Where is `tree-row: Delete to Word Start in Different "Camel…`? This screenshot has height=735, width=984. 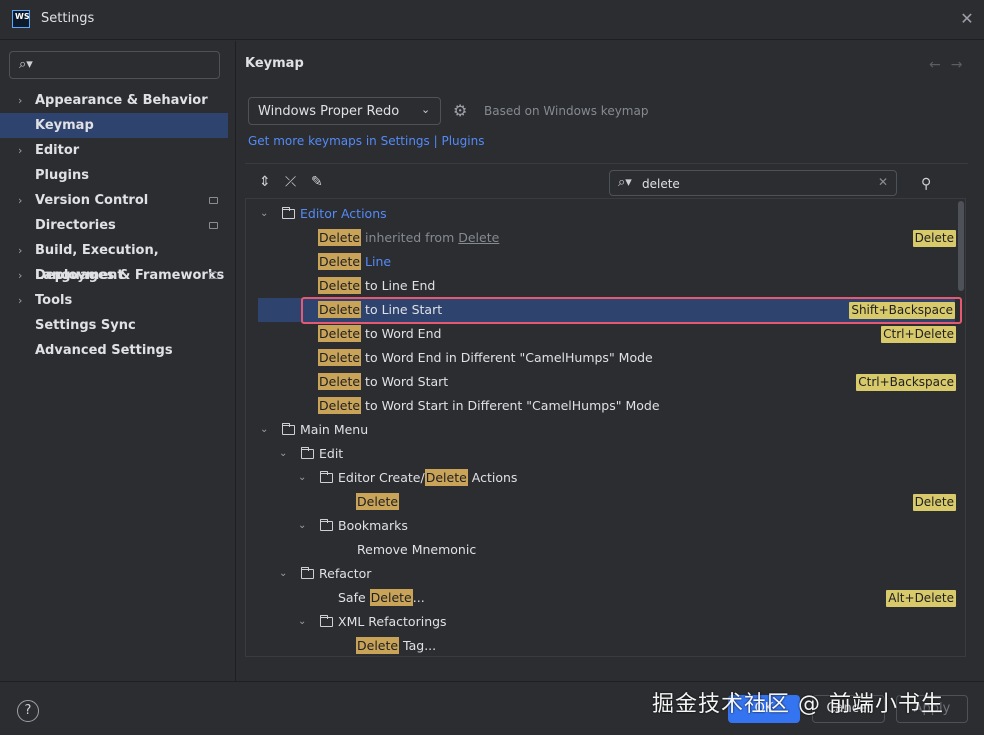
tree-row: Delete to Word Start in Different "Camel… is located at coordinates (601, 406).